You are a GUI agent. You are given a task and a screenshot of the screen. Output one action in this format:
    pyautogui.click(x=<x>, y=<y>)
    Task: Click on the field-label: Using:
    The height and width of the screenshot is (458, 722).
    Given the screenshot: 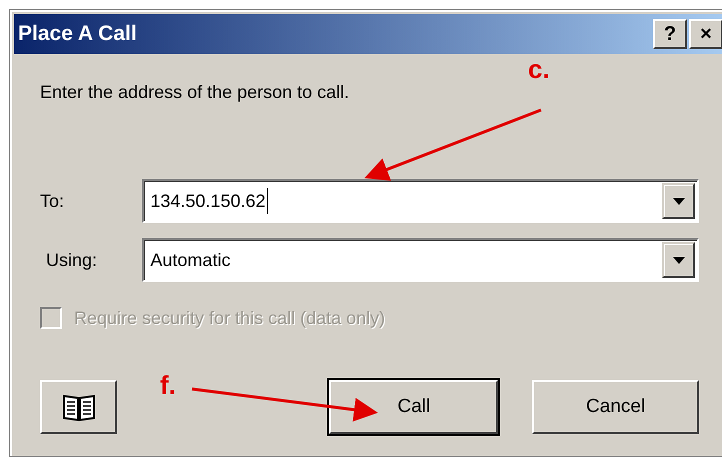 What is the action you would take?
    pyautogui.click(x=71, y=260)
    